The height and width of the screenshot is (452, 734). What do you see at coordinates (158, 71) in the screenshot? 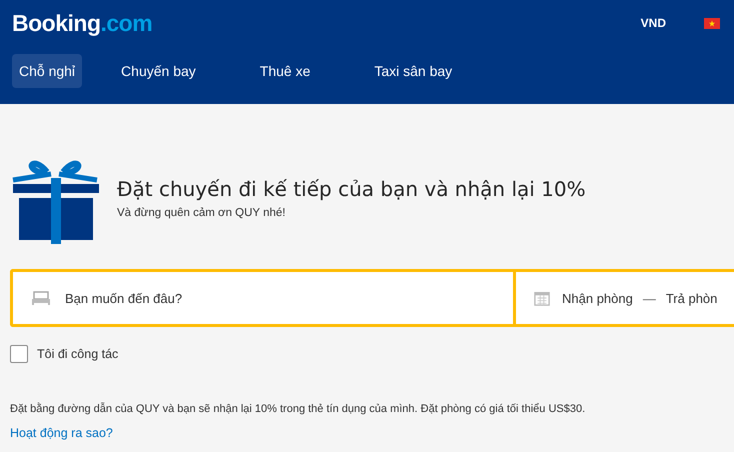
I see `nav-tab: Chuyến bay` at bounding box center [158, 71].